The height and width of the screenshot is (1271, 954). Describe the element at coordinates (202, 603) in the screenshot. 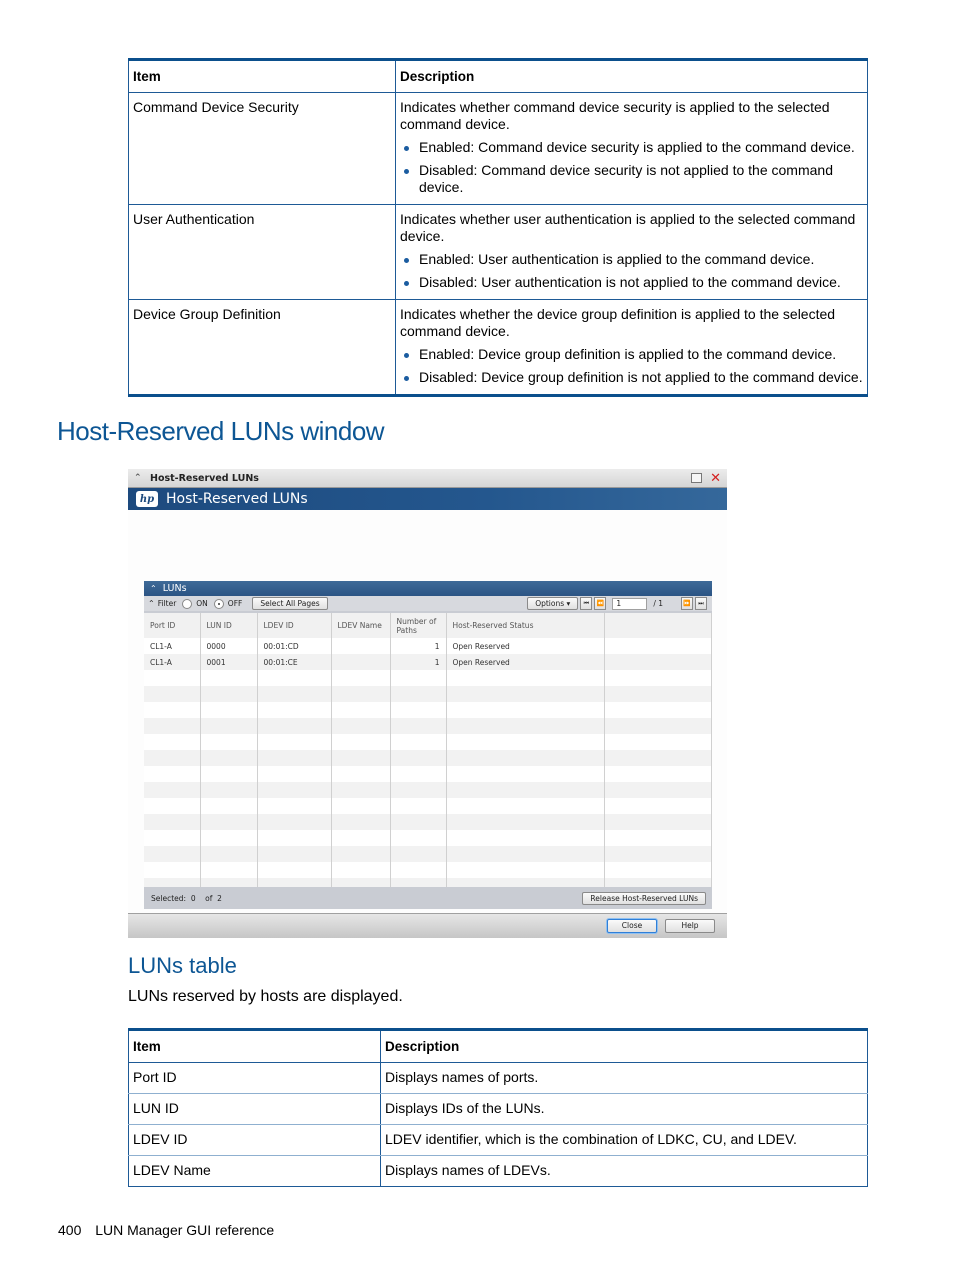

I see `filter-on-label: ON` at that location.